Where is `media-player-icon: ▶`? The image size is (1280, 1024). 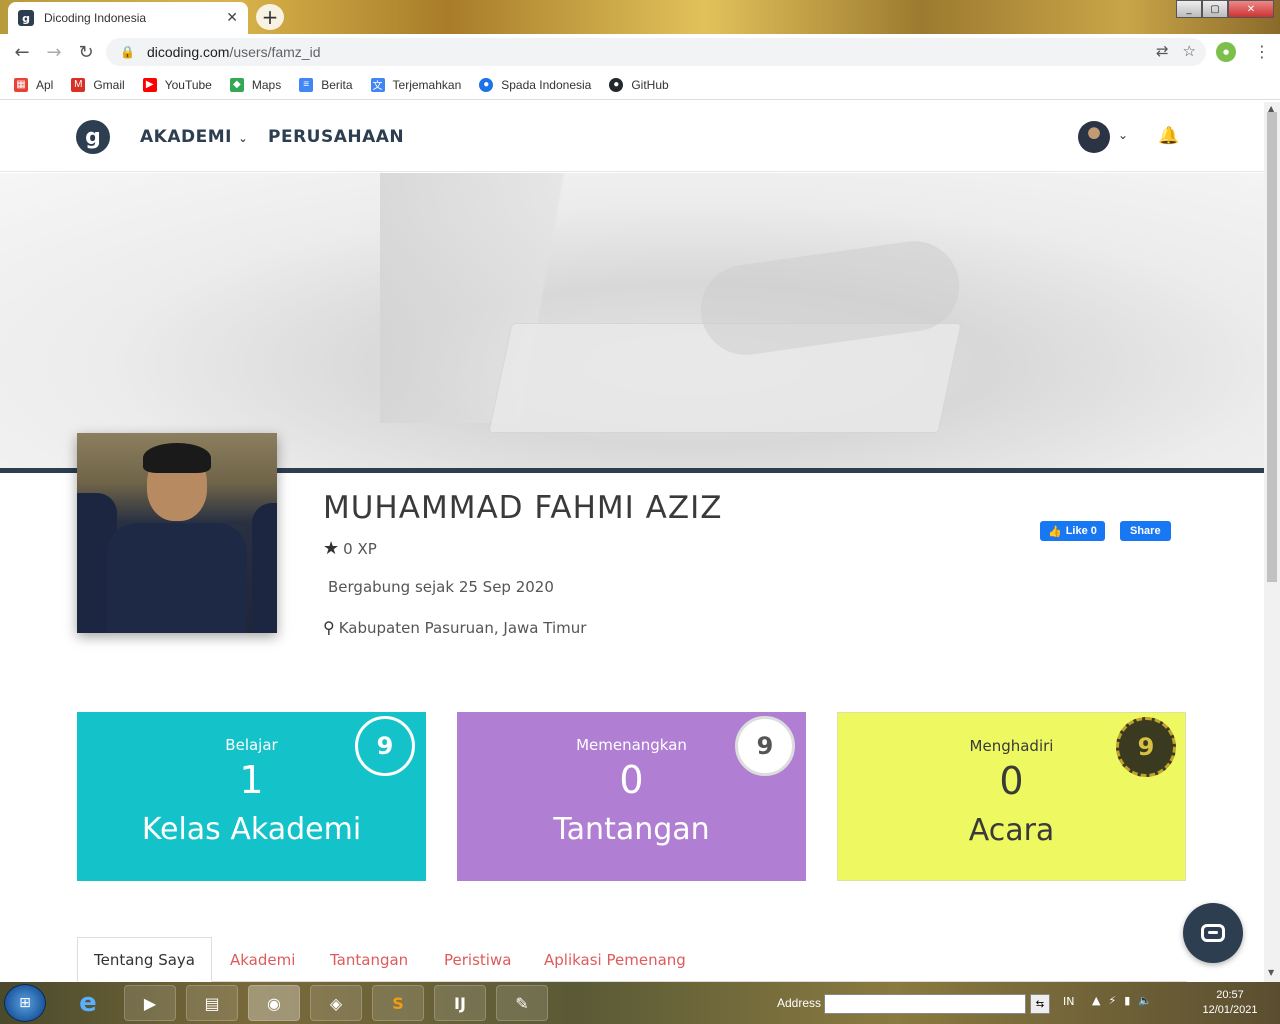
media-player-icon: ▶ is located at coordinates (150, 1003).